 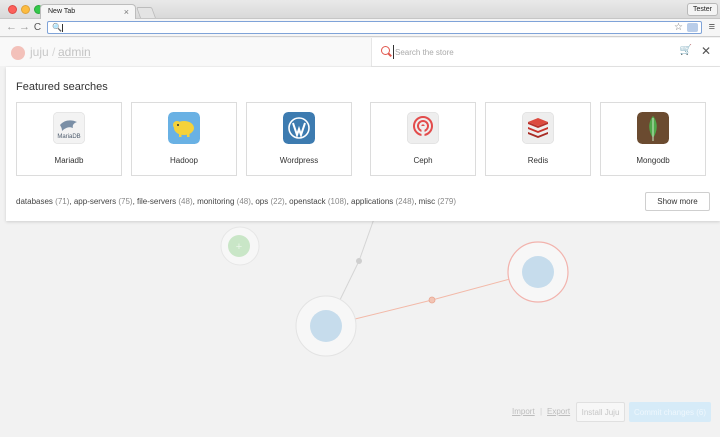 I want to click on logo-text: juju, so click(x=39, y=52).